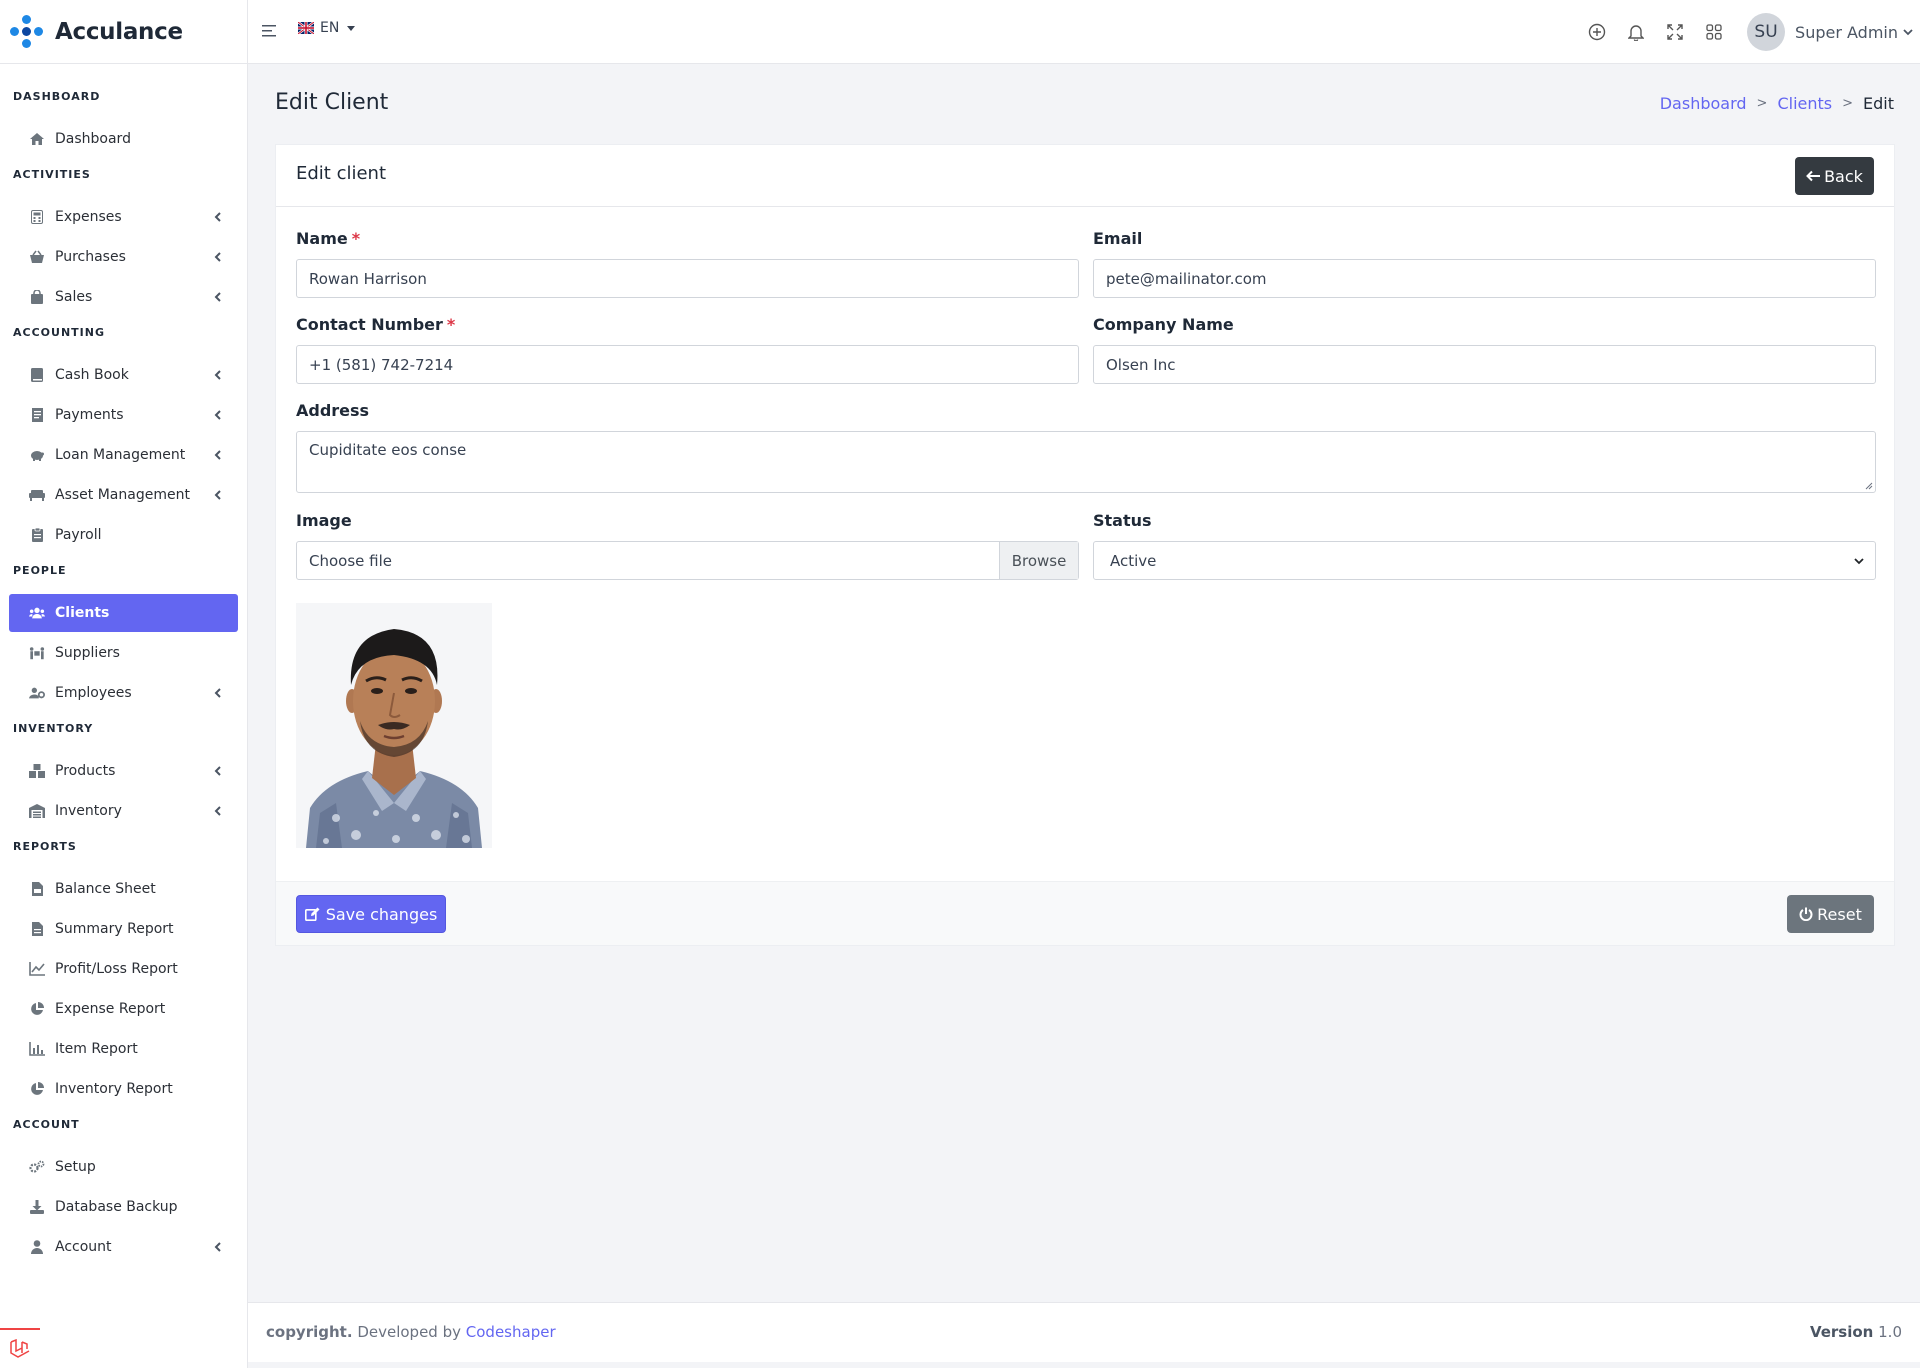 Image resolution: width=1920 pixels, height=1368 pixels. What do you see at coordinates (368, 278) in the screenshot?
I see `name-field-value: Rowan Harrison` at bounding box center [368, 278].